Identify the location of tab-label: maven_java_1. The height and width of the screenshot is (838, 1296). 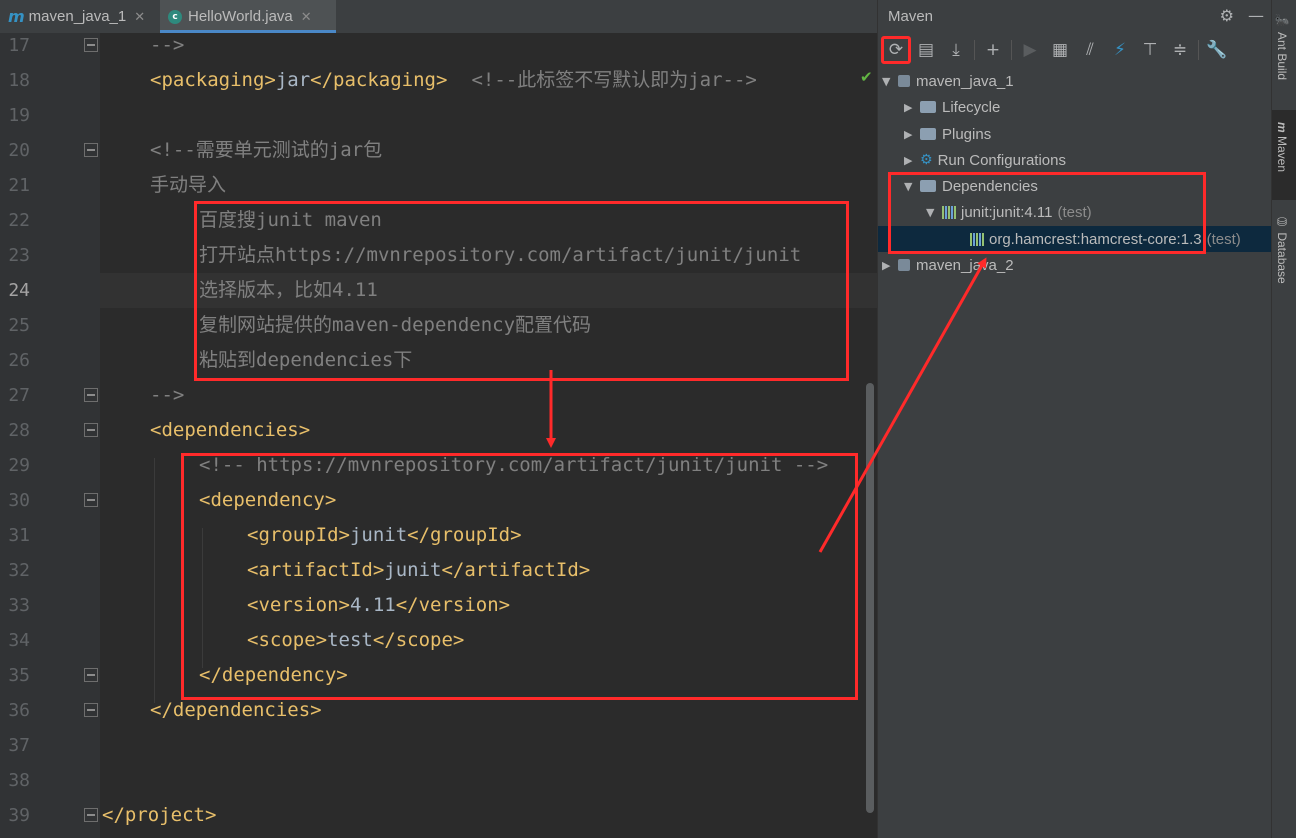
(77, 16).